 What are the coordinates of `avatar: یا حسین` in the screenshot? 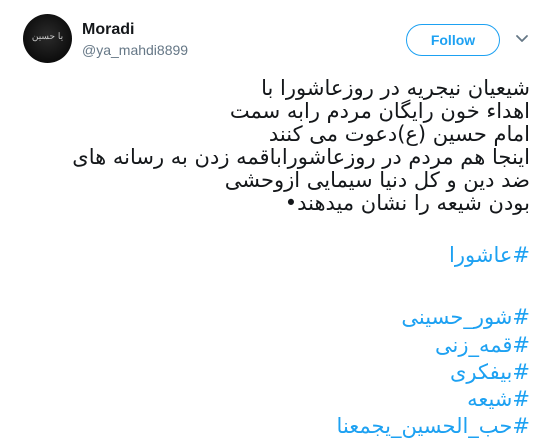 It's located at (47, 38).